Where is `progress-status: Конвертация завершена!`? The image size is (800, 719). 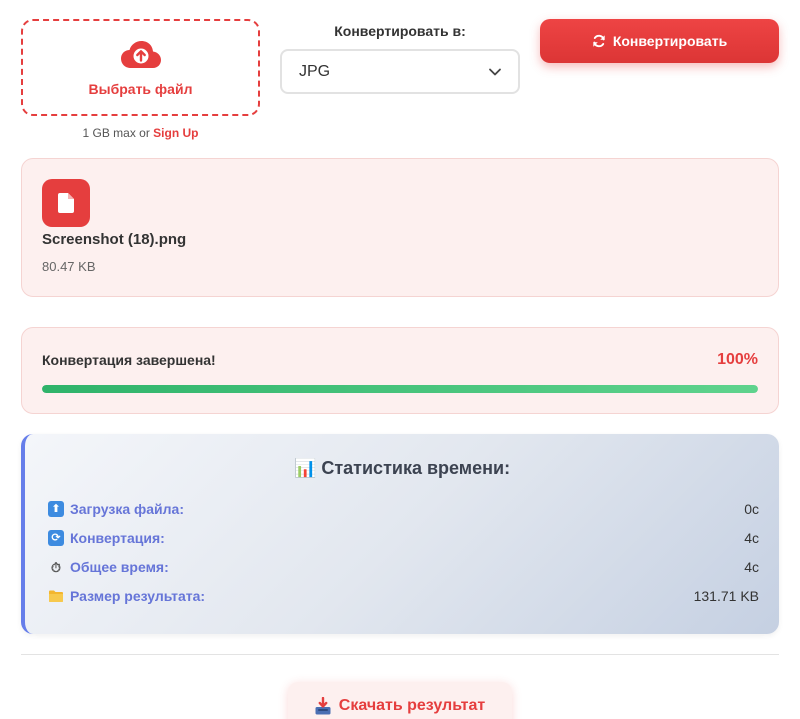 progress-status: Конвертация завершена! is located at coordinates (129, 360).